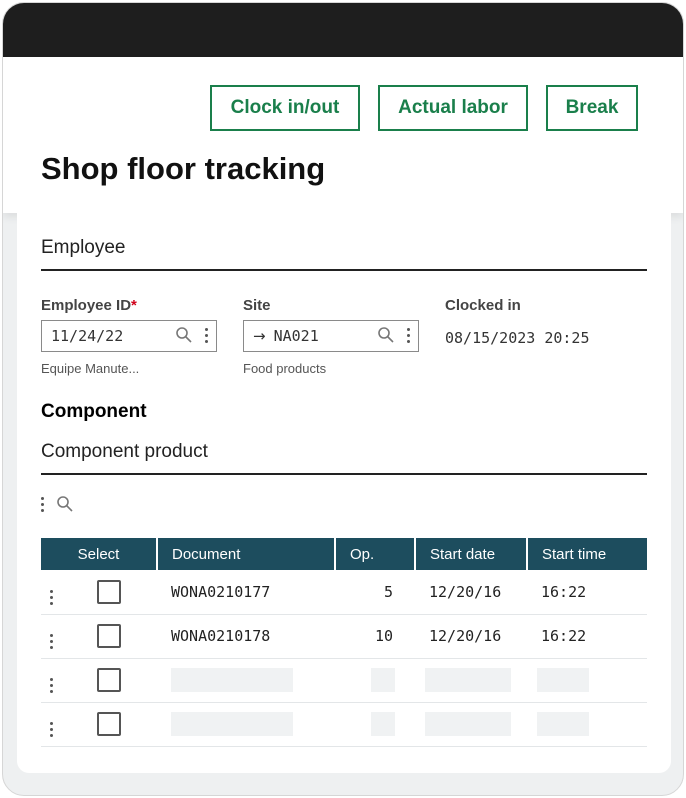  What do you see at coordinates (124, 451) in the screenshot?
I see `component-product-title: Component product` at bounding box center [124, 451].